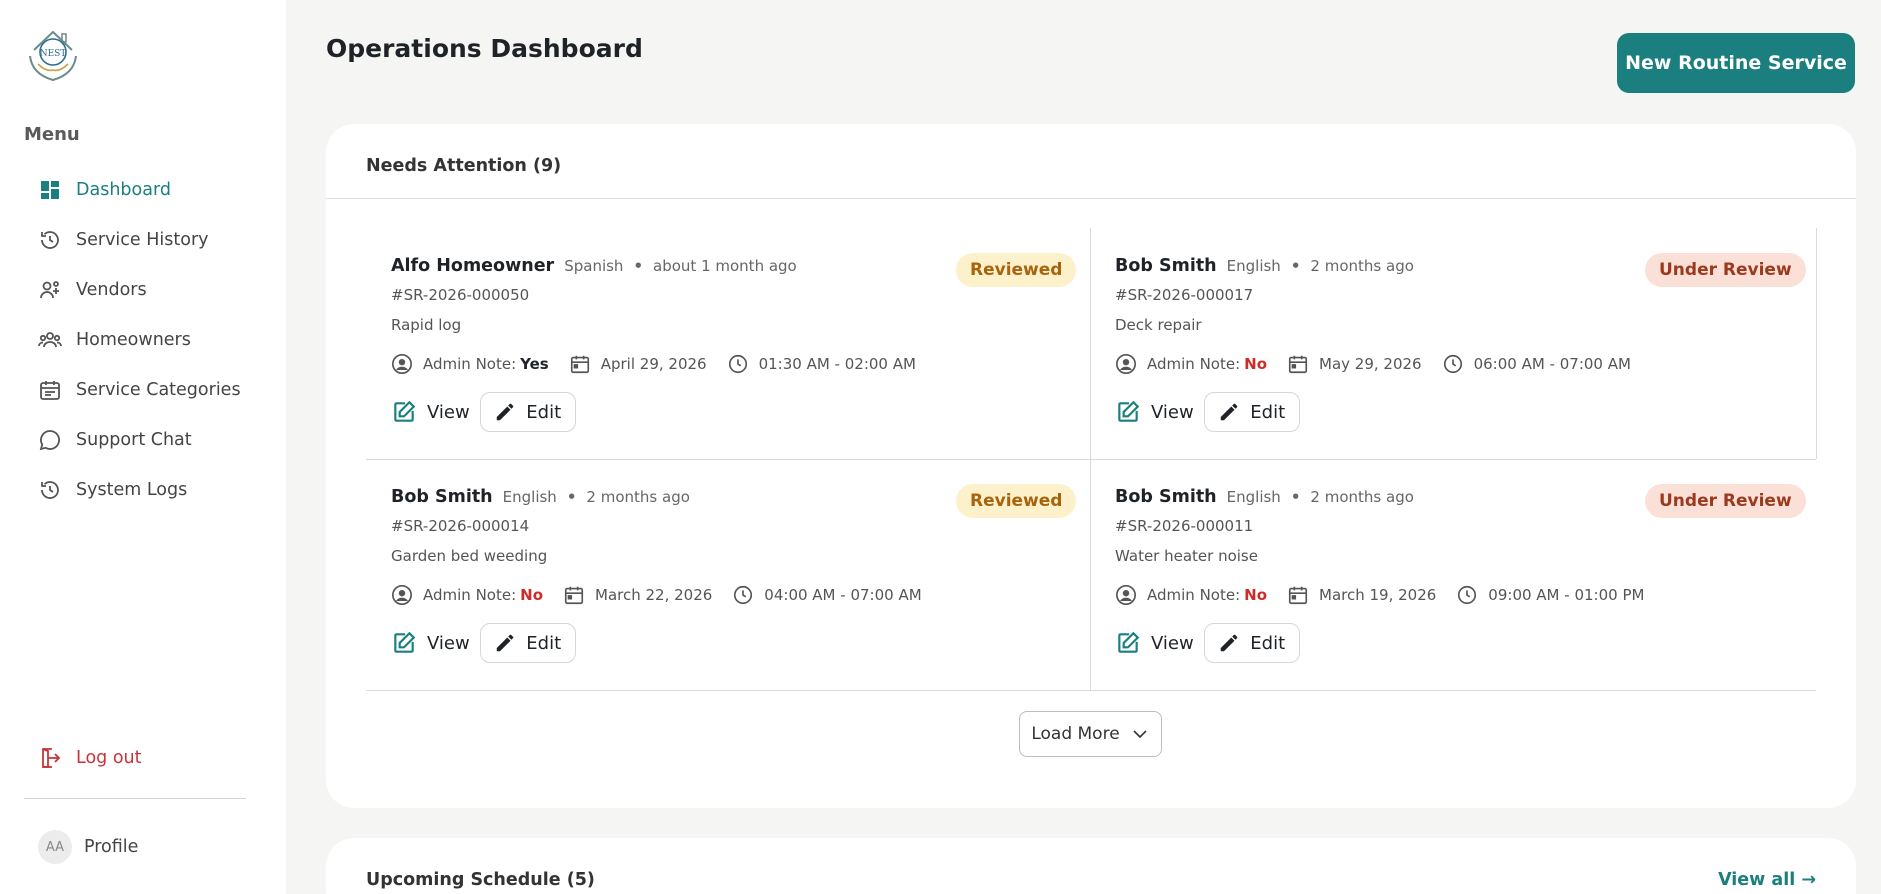  I want to click on chevron-down-icon, so click(1140, 734).